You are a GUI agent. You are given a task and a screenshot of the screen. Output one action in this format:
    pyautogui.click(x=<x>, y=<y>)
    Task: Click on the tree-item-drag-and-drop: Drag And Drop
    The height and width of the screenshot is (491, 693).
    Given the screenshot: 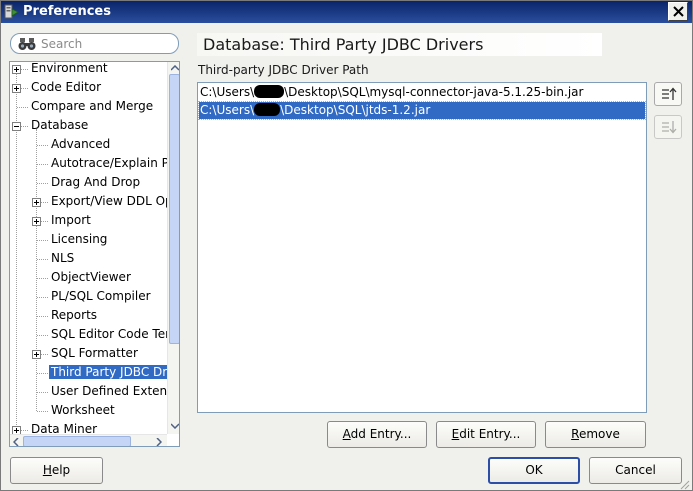 What is the action you would take?
    pyautogui.click(x=95, y=183)
    